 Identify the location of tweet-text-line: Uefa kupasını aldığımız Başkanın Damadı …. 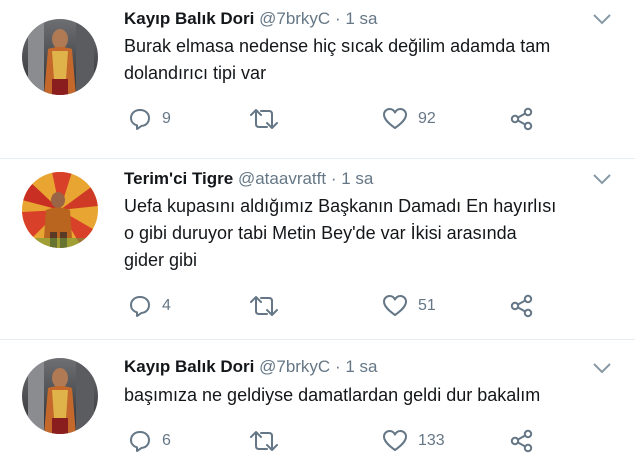
(340, 206).